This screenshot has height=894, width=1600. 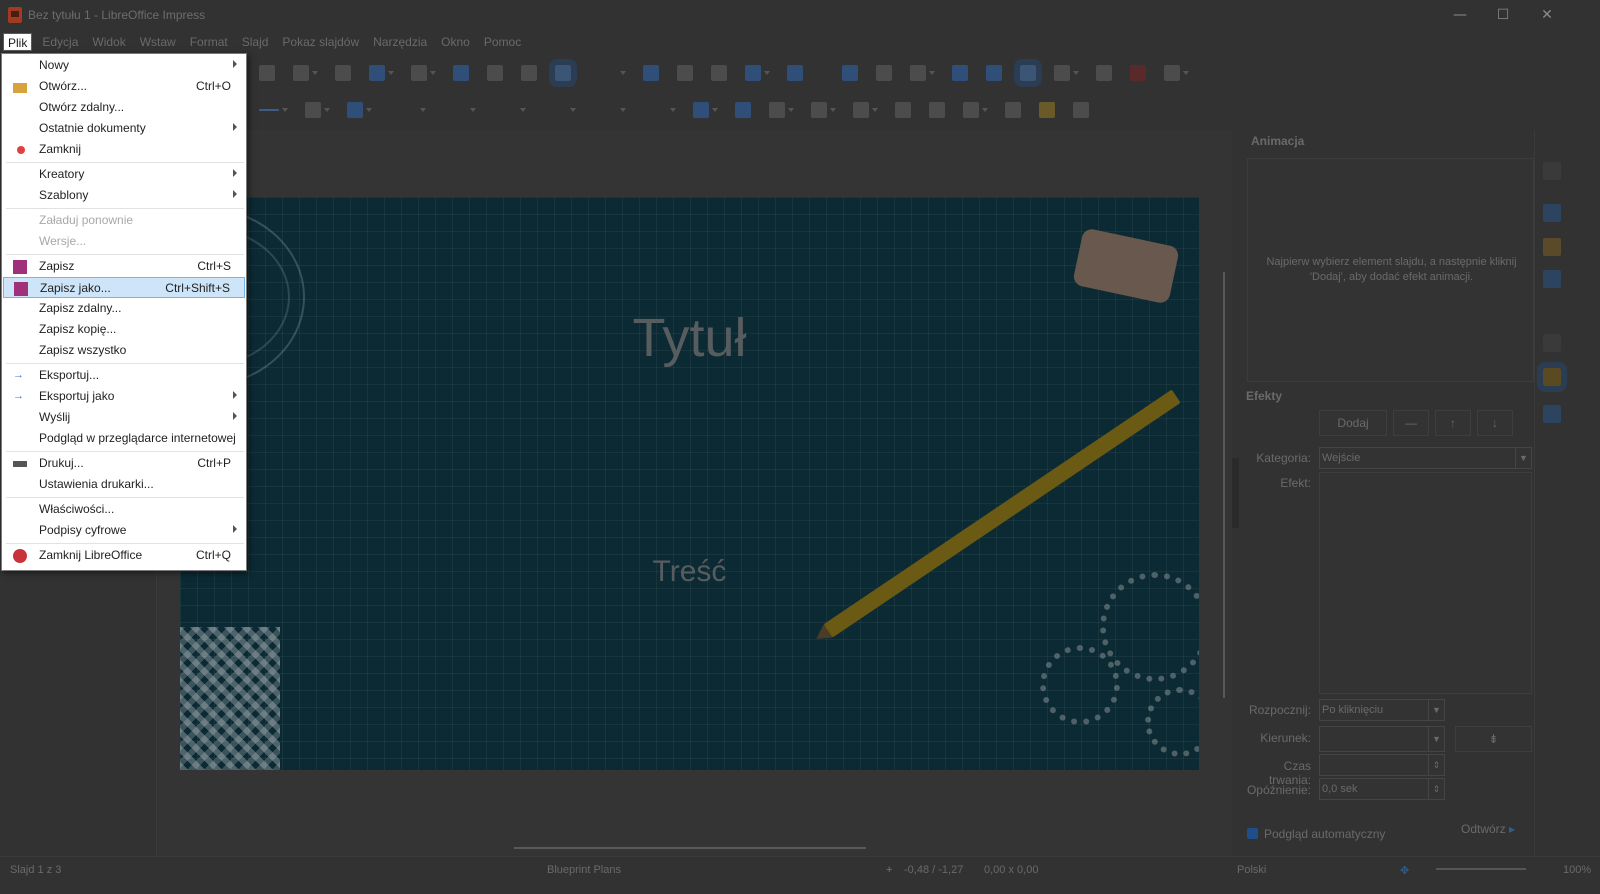 I want to click on fit-slide-icon: ✥, so click(x=1404, y=870).